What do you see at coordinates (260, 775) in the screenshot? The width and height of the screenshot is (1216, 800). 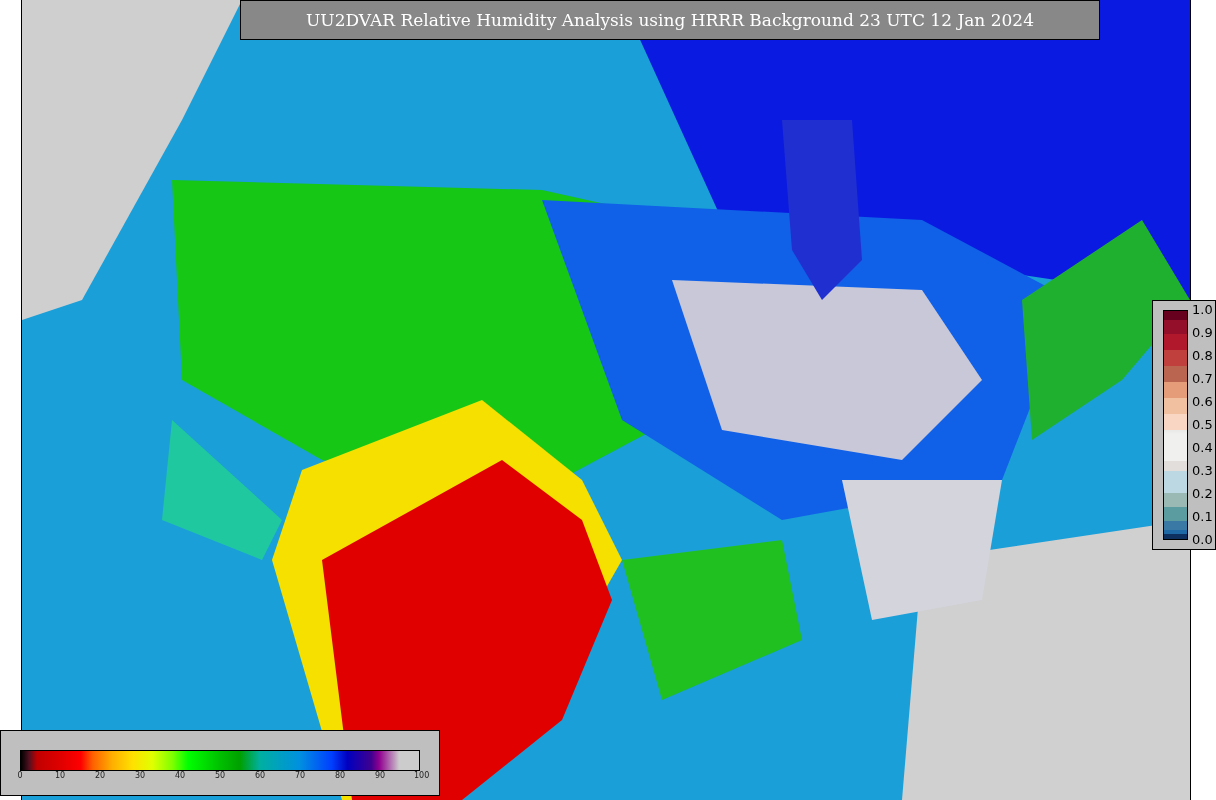 I see `tick-label: 60` at bounding box center [260, 775].